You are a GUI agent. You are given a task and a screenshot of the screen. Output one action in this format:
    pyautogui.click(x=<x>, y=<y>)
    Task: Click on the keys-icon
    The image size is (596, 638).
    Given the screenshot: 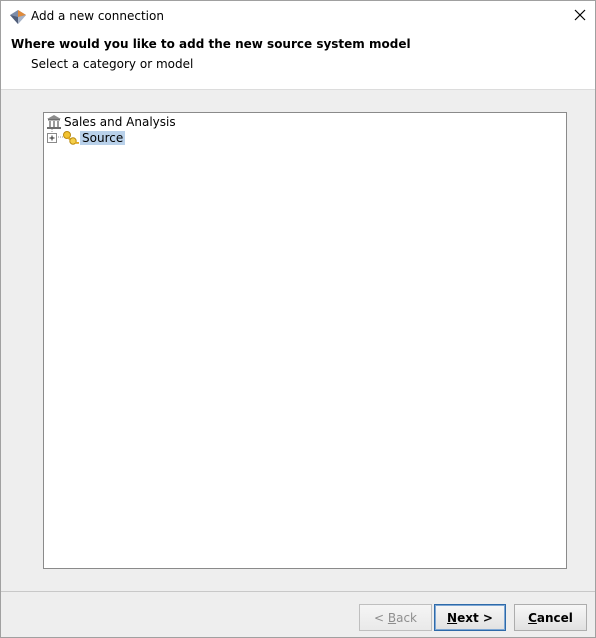 What is the action you would take?
    pyautogui.click(x=71, y=138)
    